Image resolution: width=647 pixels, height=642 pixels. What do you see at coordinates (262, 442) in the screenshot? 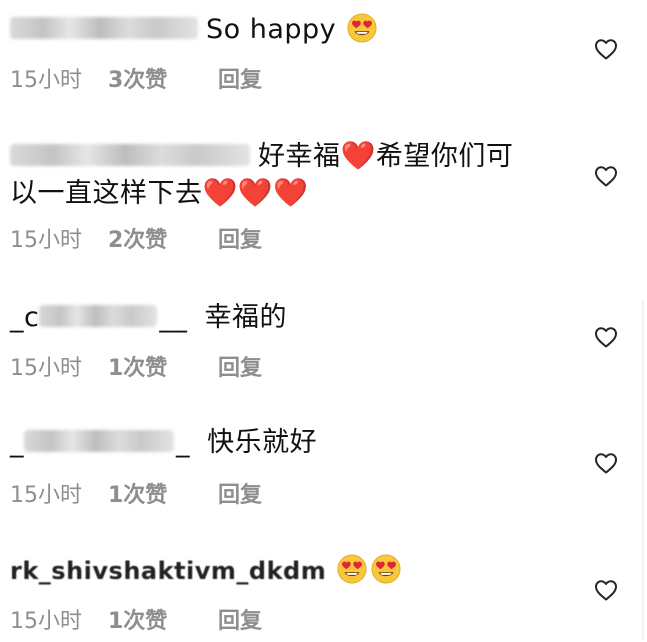
I see `comment-text: 快乐就好` at bounding box center [262, 442].